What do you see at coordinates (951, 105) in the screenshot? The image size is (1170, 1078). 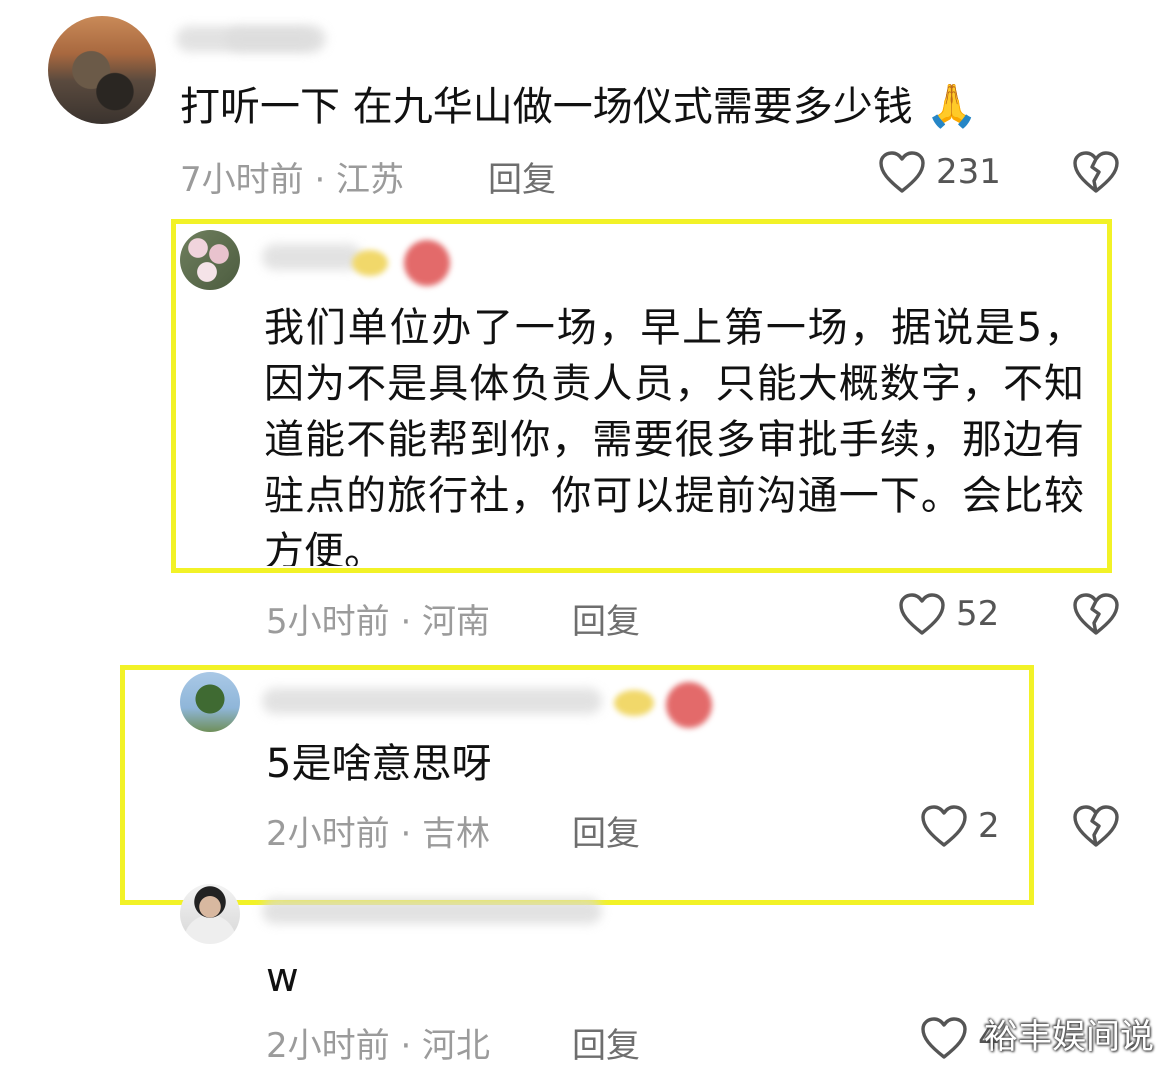 I see `praying-hands-emoji: 🙏` at bounding box center [951, 105].